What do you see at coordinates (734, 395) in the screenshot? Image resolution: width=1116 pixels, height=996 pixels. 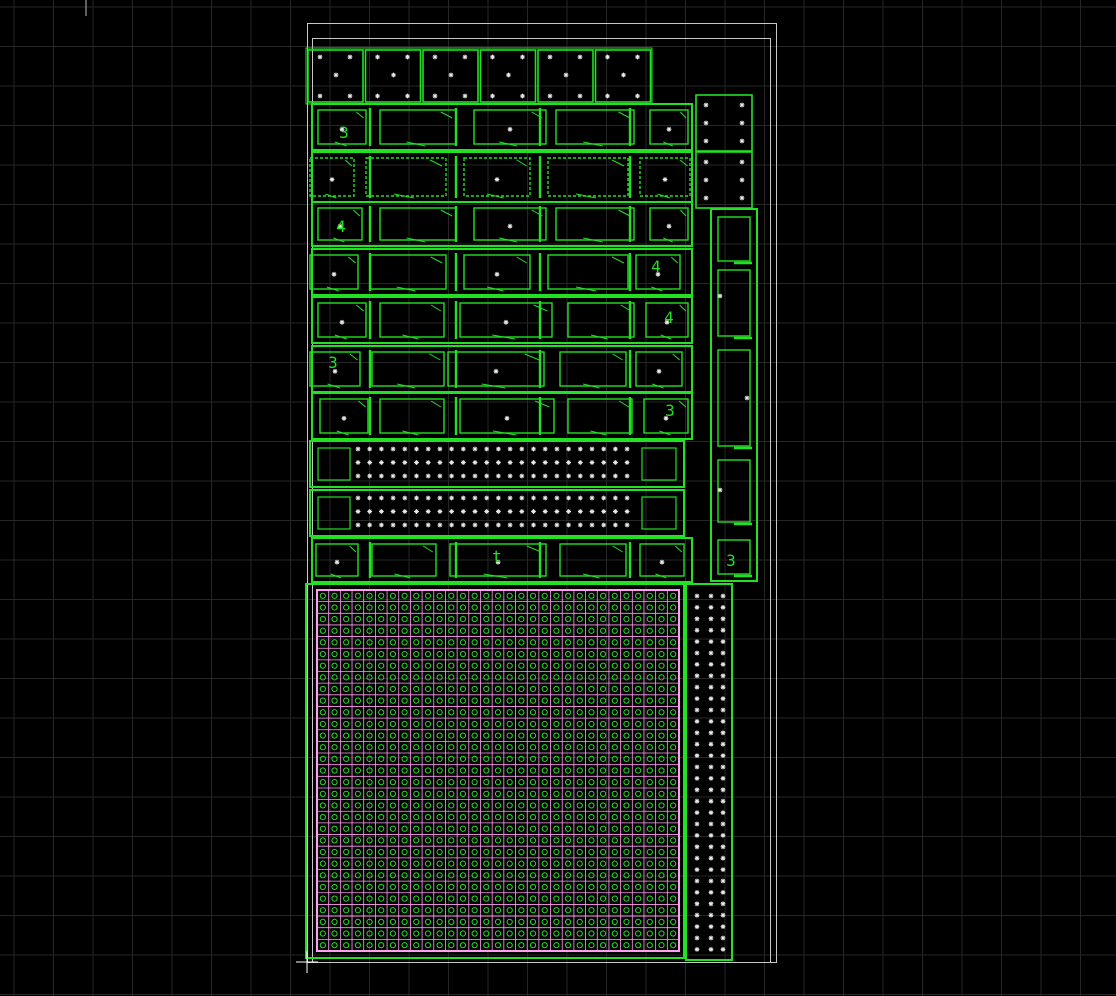 I see `right-vertical-strip` at bounding box center [734, 395].